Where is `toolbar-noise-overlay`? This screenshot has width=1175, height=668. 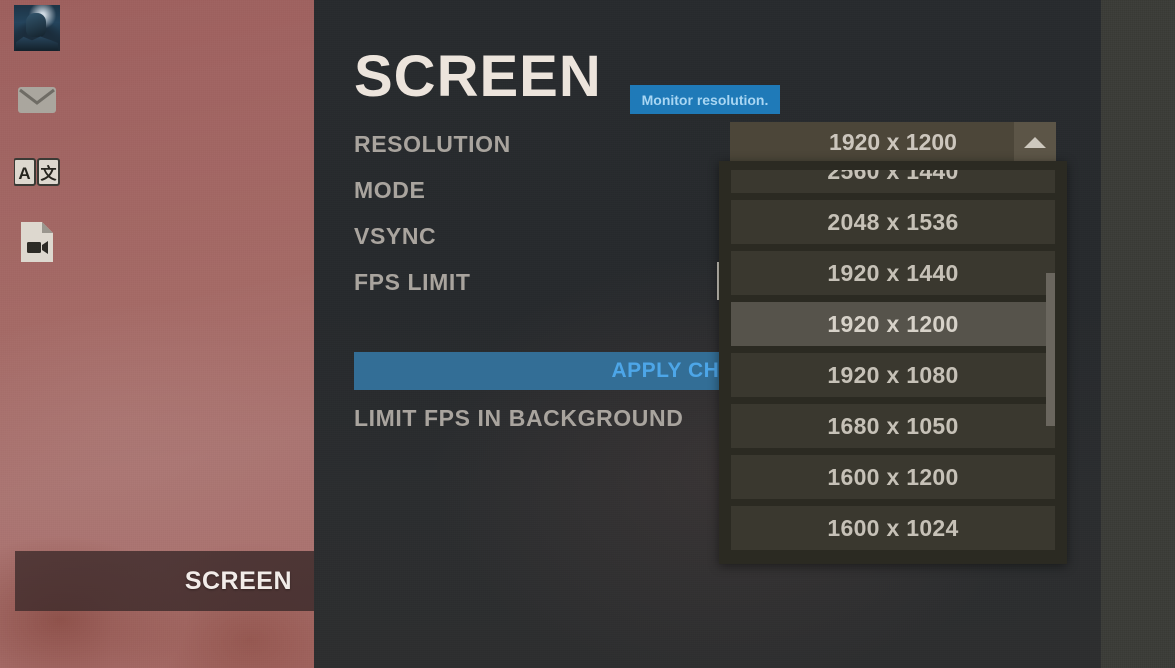 toolbar-noise-overlay is located at coordinates (1138, 334).